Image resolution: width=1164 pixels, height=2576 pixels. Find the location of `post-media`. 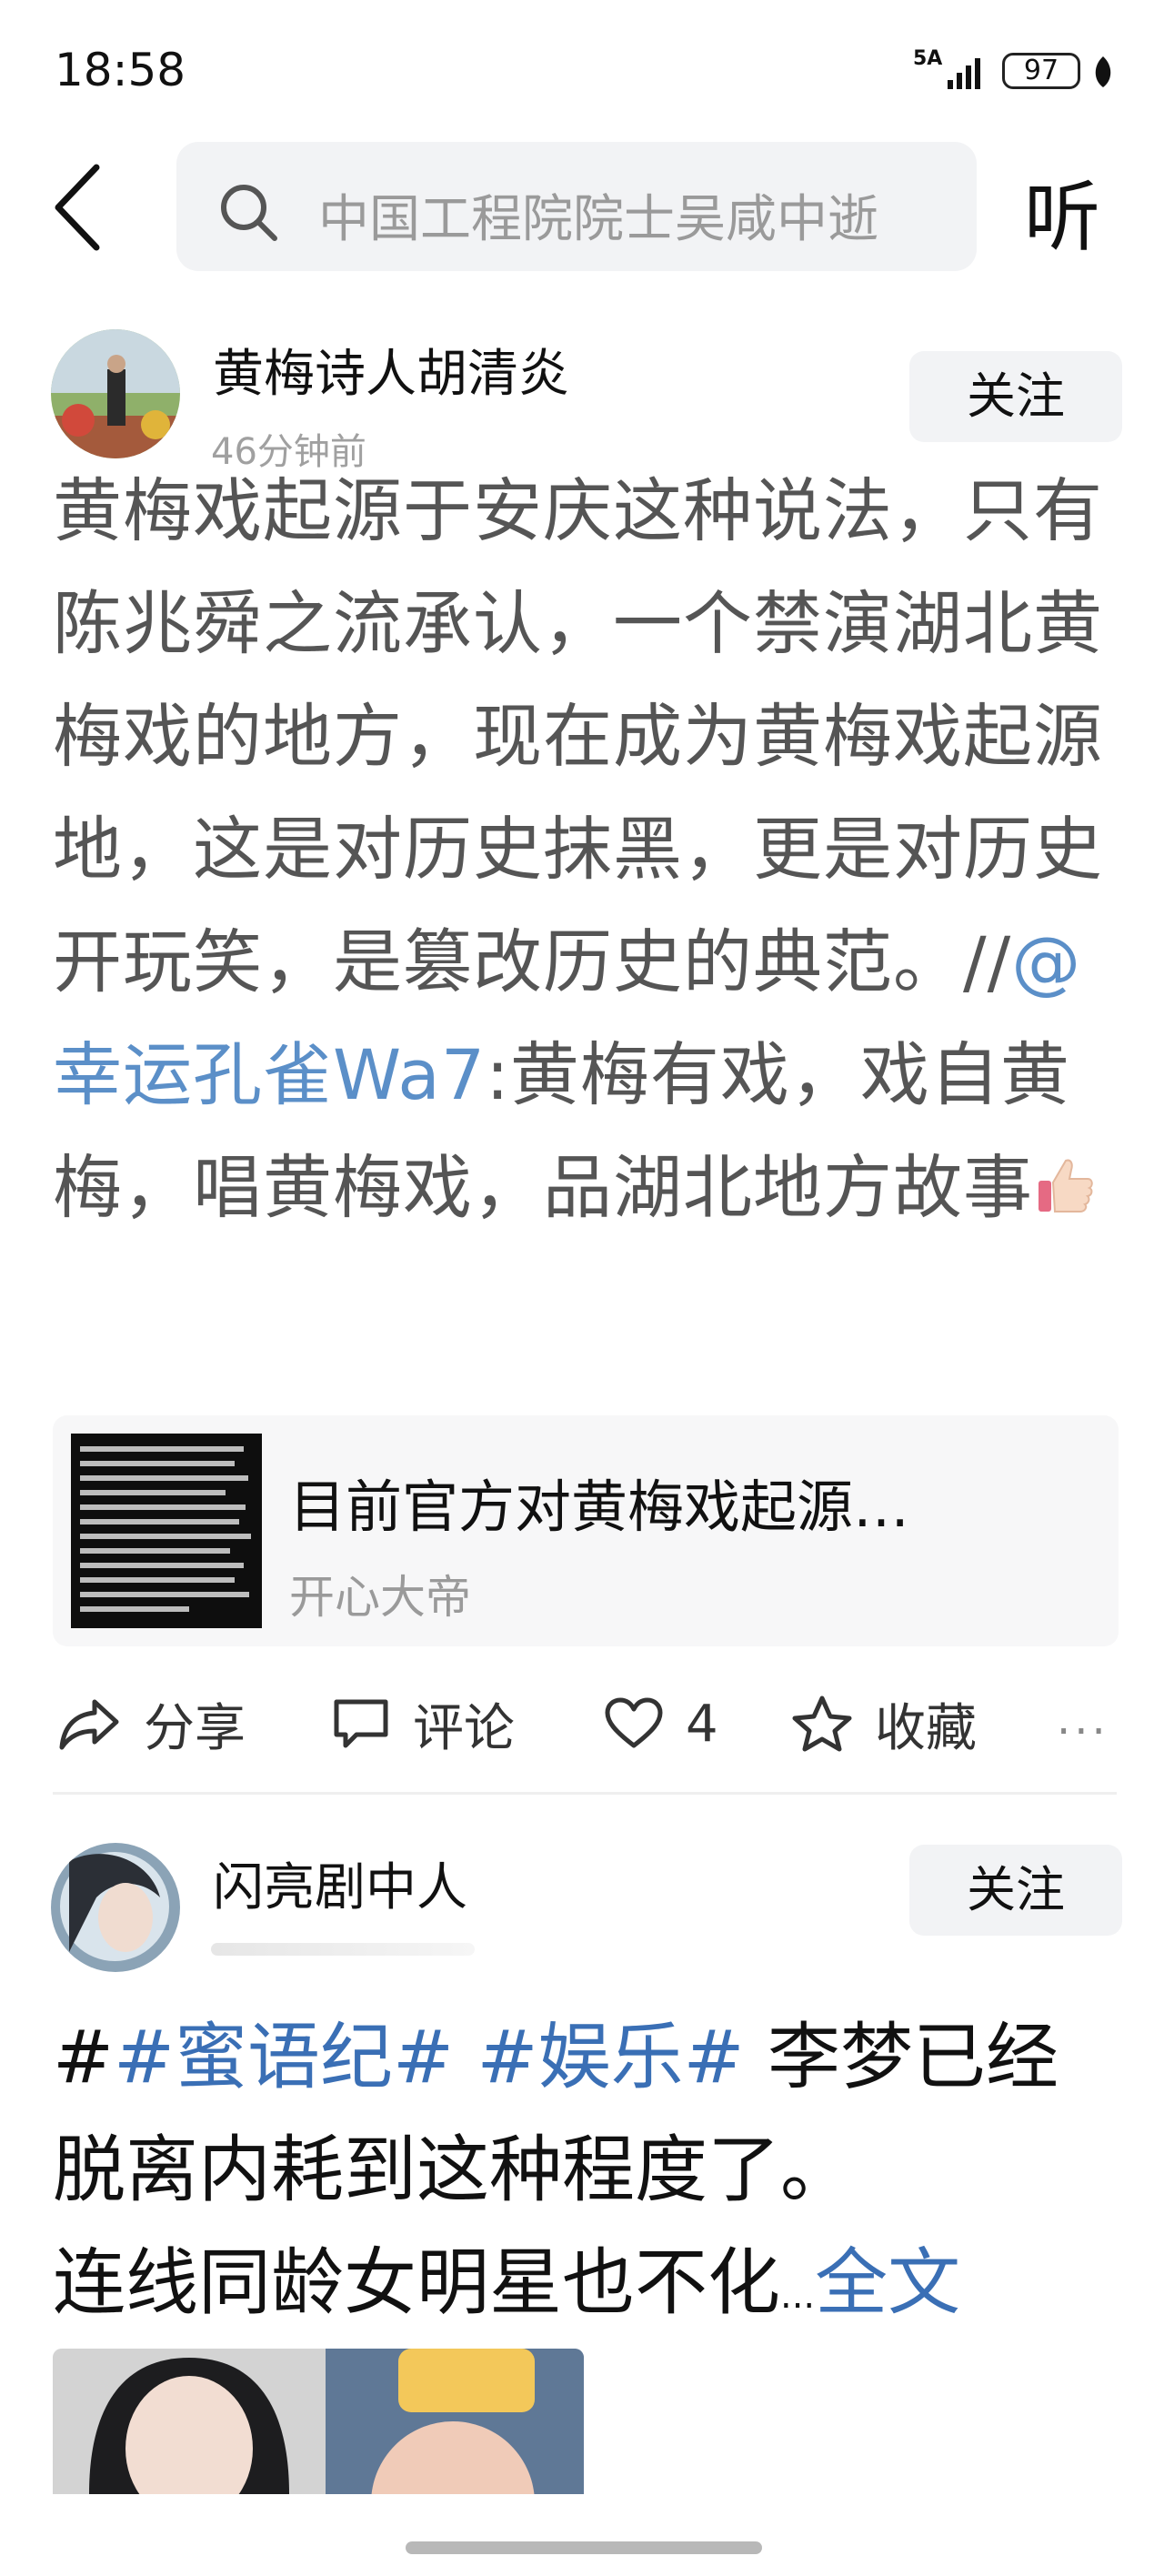

post-media is located at coordinates (318, 2421).